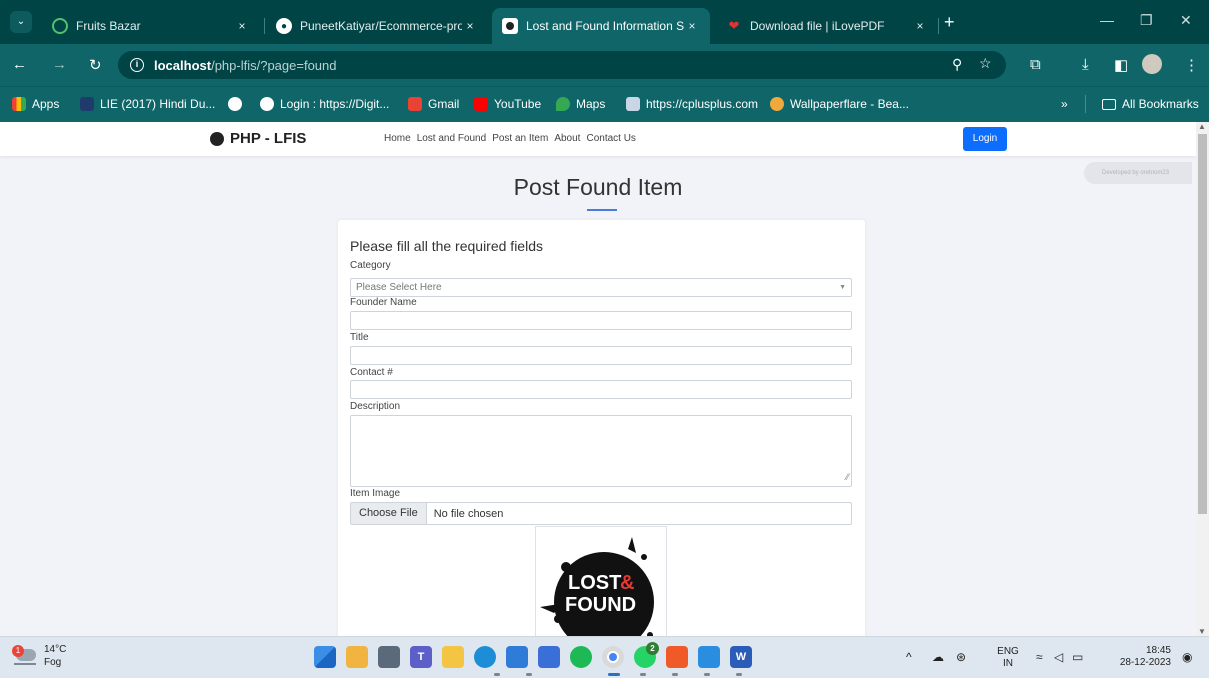  Describe the element at coordinates (613, 657) in the screenshot. I see `chrome-icon` at that location.